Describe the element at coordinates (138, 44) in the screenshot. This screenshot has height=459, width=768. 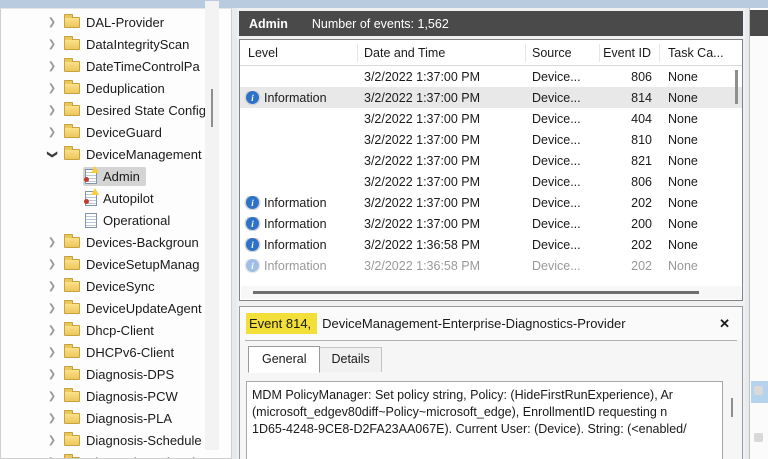
I see `tree-item-label: DataIntegrityScan` at that location.